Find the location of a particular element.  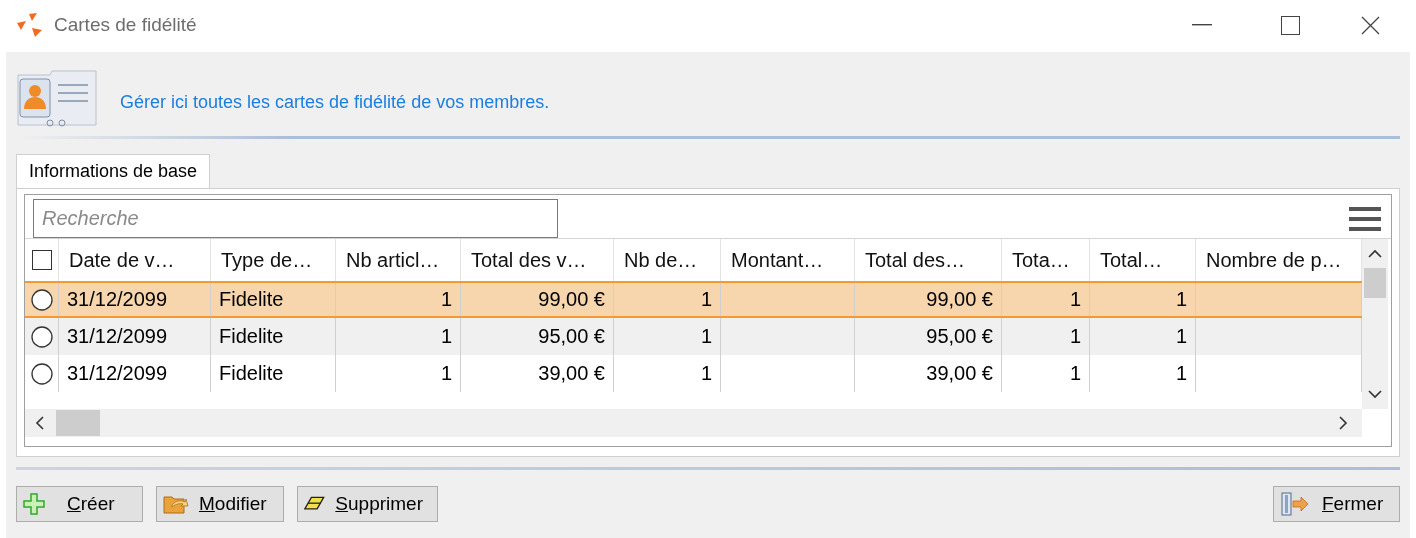

window-title: Cartes de fidélité is located at coordinates (125, 25).